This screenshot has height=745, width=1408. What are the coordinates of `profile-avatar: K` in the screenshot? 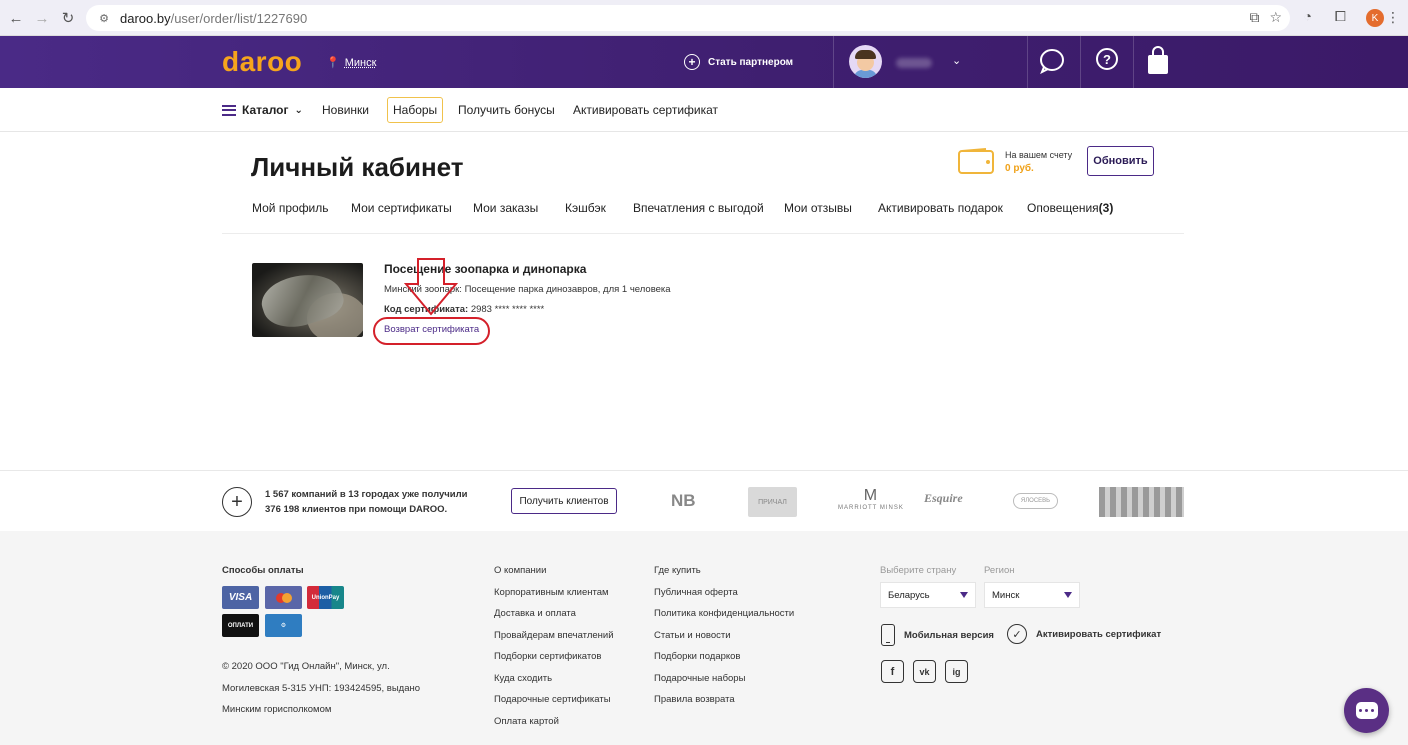 It's located at (1375, 18).